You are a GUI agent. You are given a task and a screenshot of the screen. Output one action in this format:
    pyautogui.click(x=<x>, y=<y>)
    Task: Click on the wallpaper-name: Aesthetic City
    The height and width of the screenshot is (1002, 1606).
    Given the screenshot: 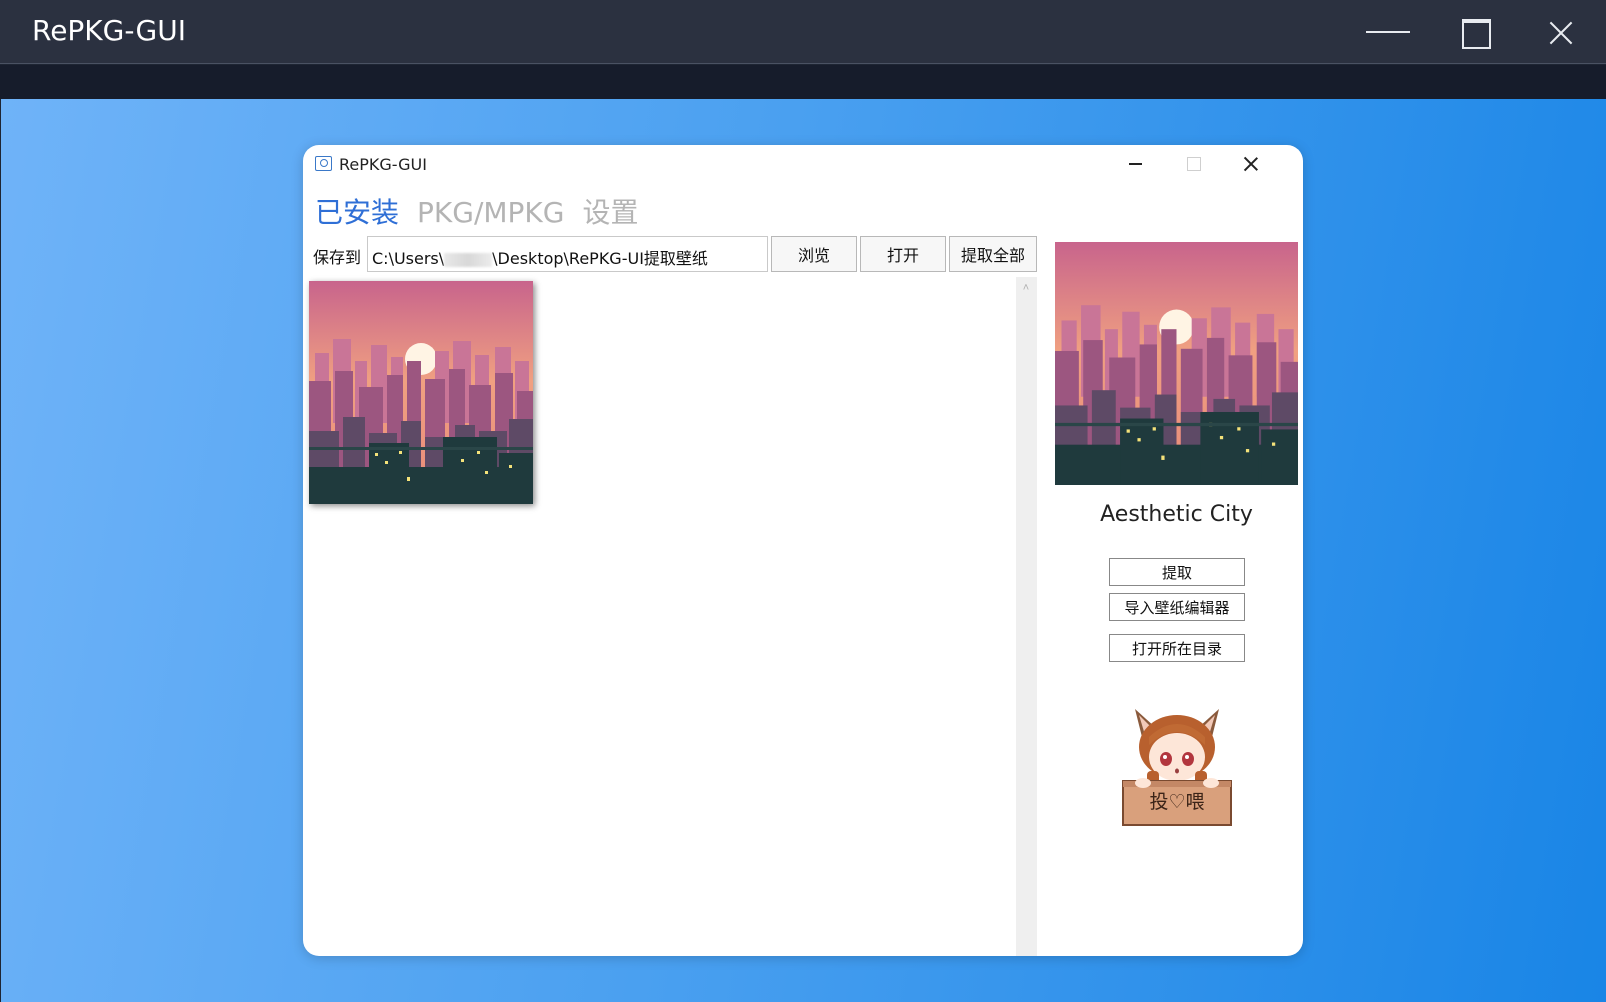 What is the action you would take?
    pyautogui.click(x=1176, y=514)
    